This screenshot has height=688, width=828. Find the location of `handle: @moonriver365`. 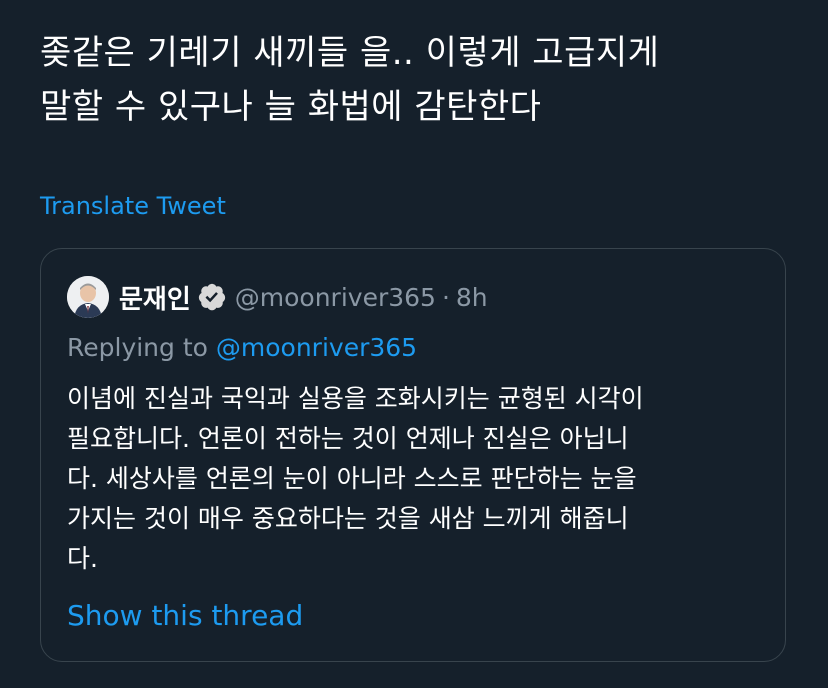

handle: @moonriver365 is located at coordinates (335, 297).